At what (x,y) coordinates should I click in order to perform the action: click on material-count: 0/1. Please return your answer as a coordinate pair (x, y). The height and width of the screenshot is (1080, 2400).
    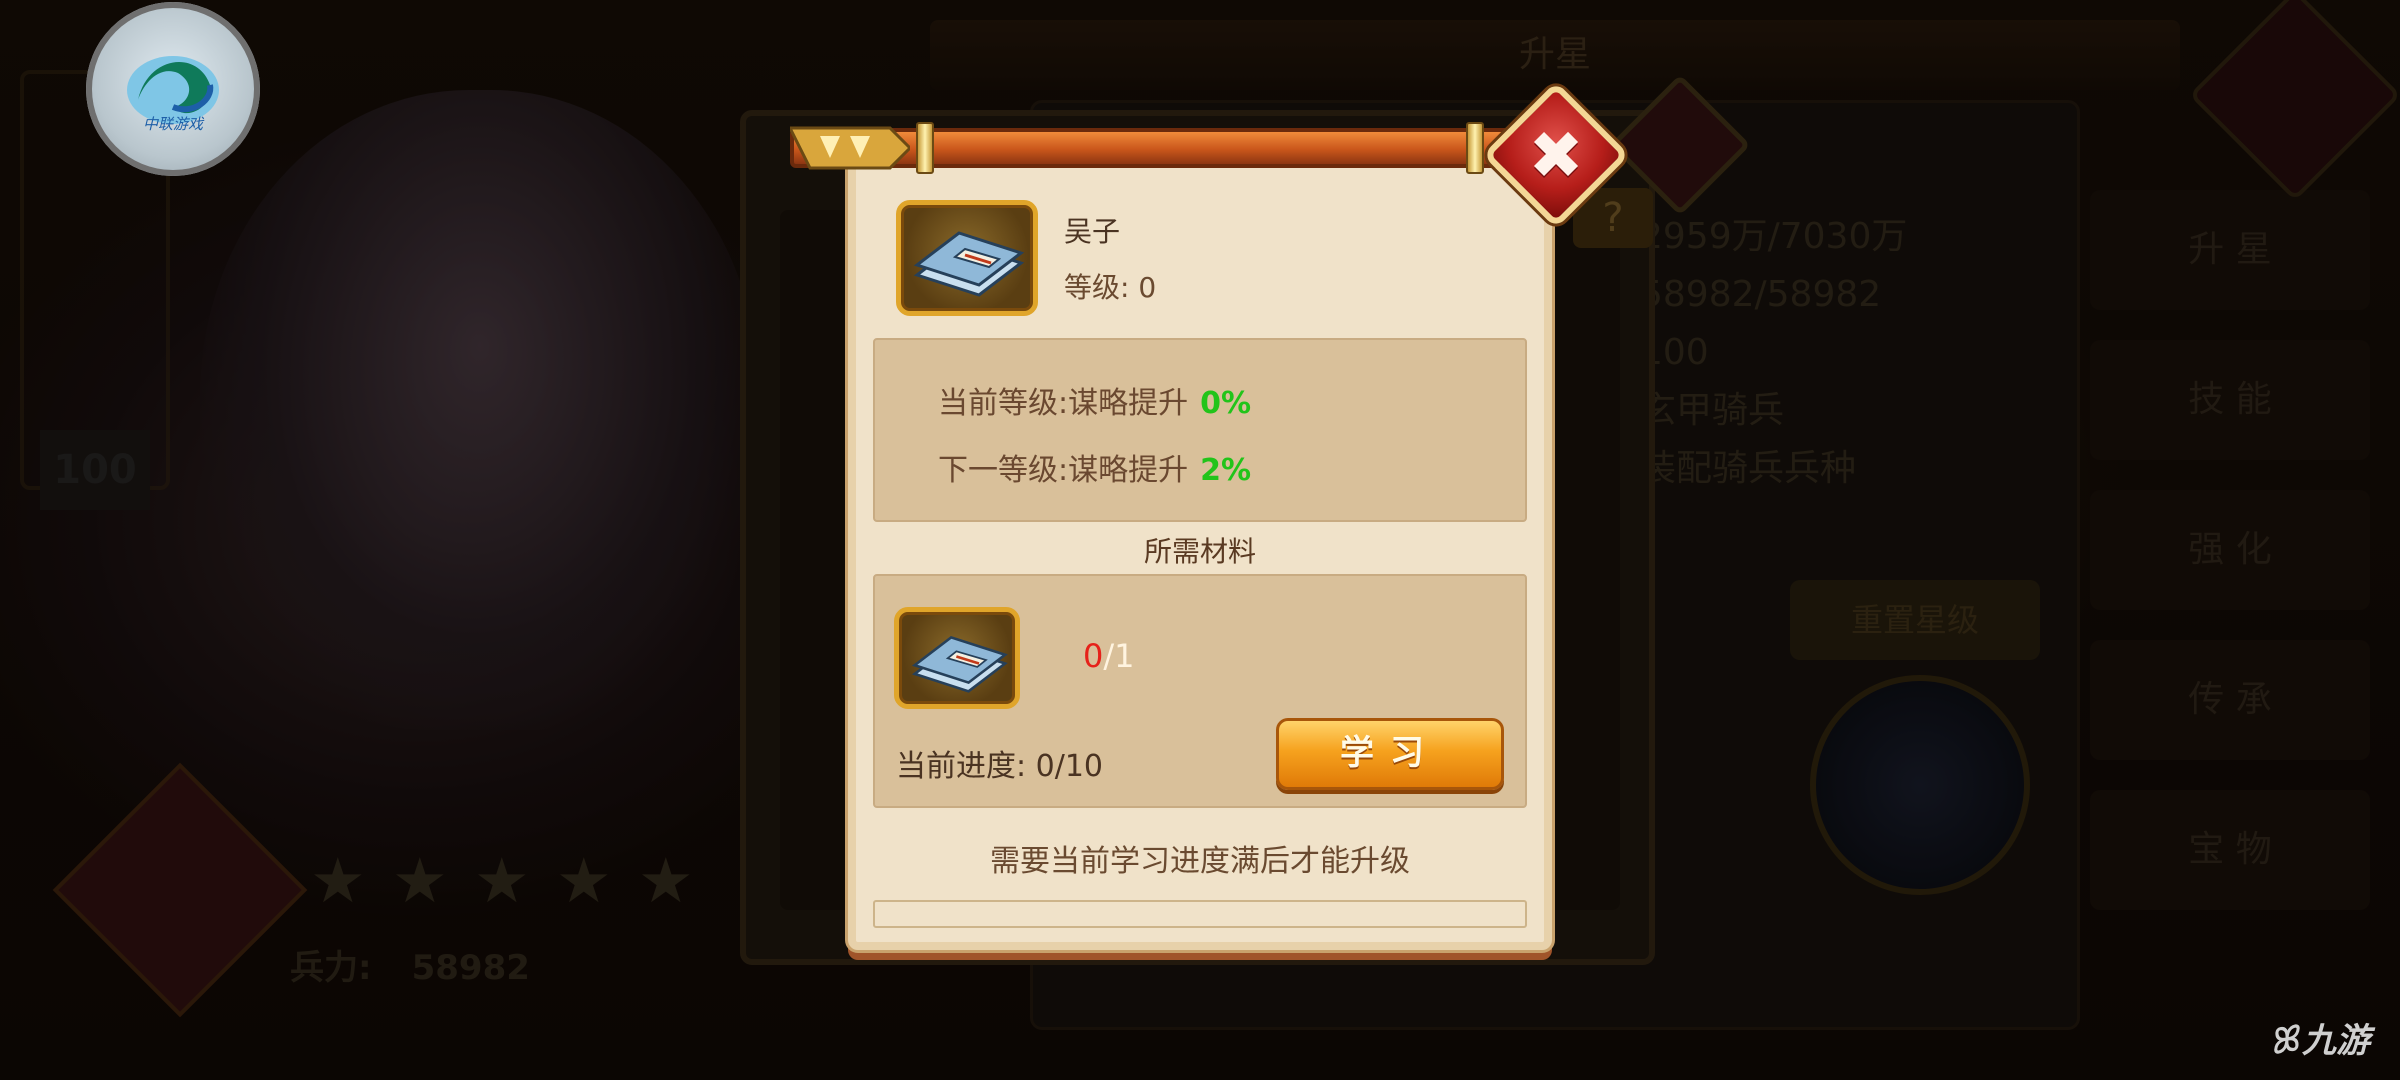
    Looking at the image, I should click on (1109, 656).